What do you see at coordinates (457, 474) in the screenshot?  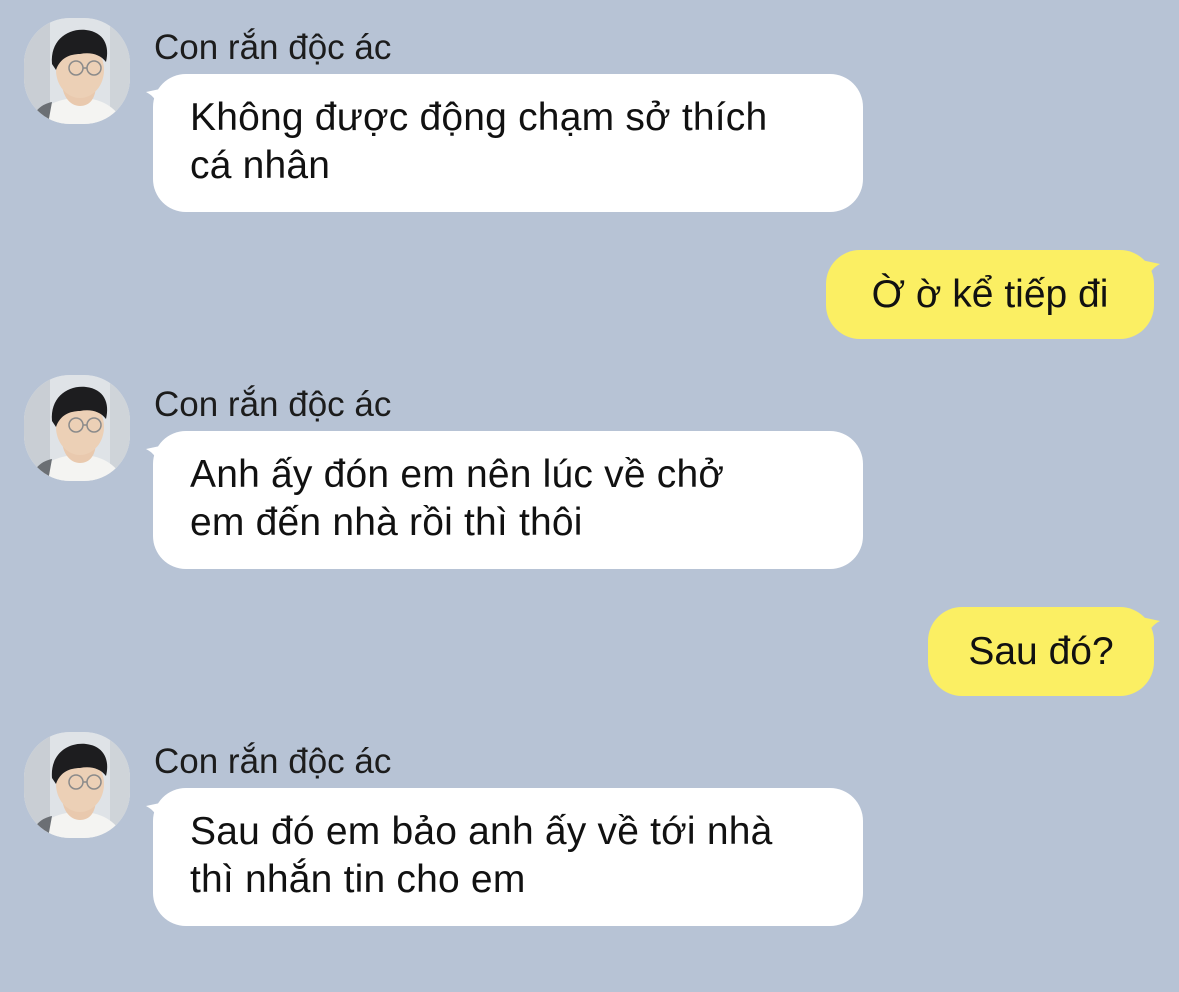 I see `message-text-line: Anh ấy đón em nên lúc về chở` at bounding box center [457, 474].